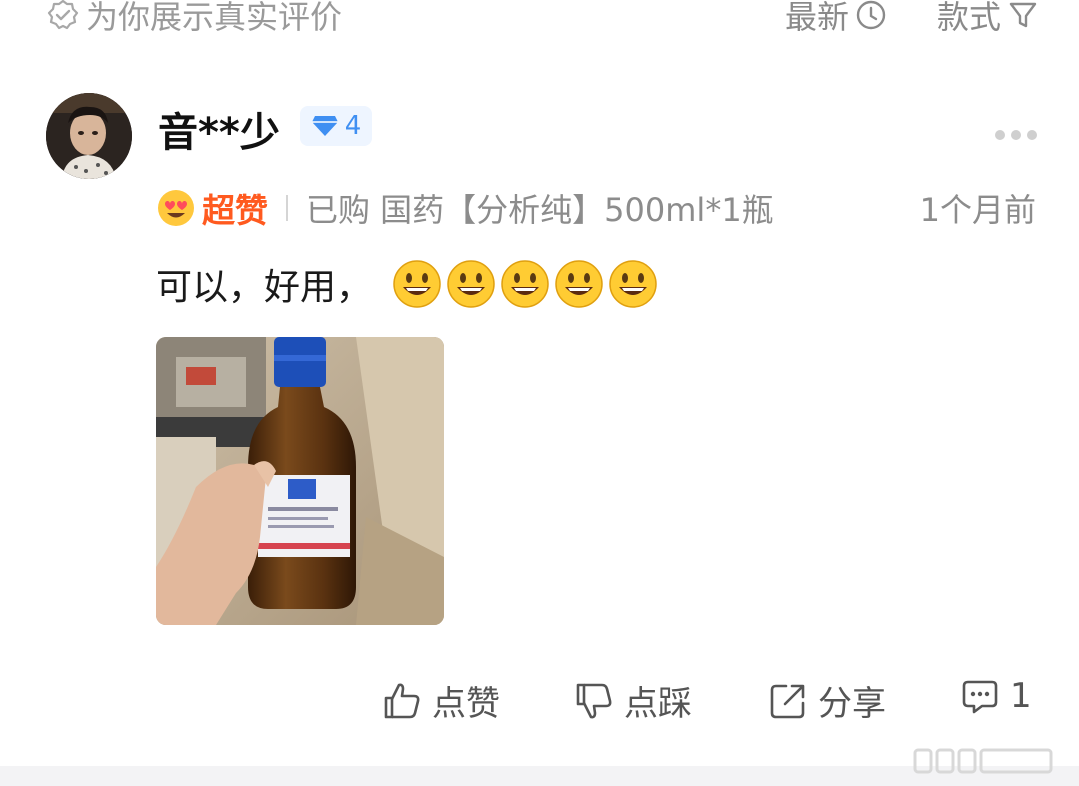 This screenshot has height=786, width=1079. I want to click on comment-count: 1, so click(1021, 696).